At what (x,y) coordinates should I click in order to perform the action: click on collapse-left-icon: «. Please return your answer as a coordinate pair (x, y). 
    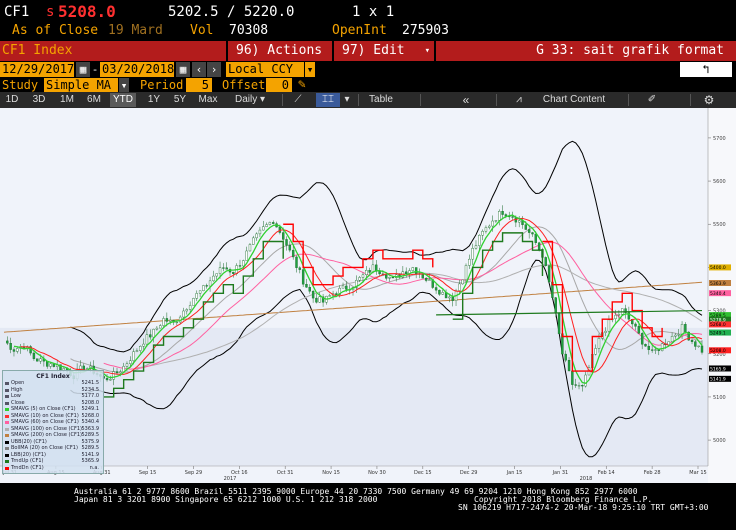
    Looking at the image, I should click on (466, 100).